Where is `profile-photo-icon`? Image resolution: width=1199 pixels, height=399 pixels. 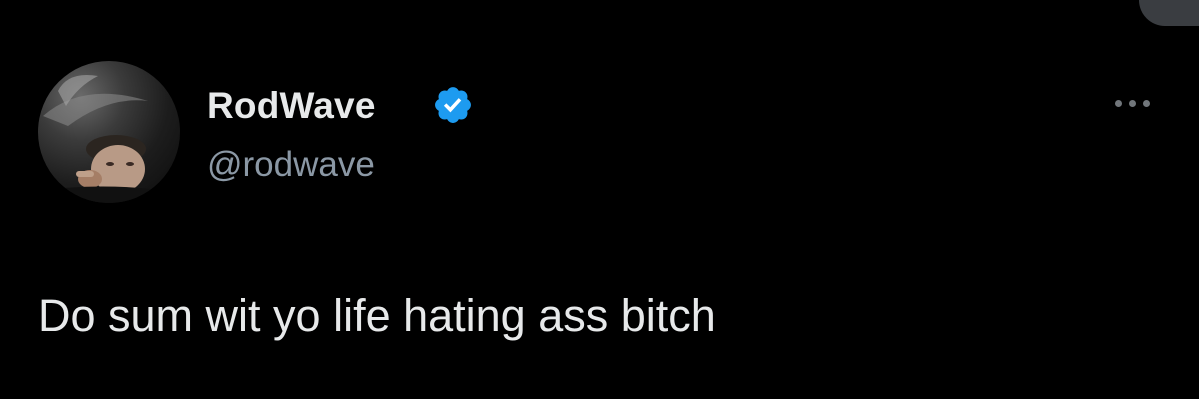
profile-photo-icon is located at coordinates (109, 139).